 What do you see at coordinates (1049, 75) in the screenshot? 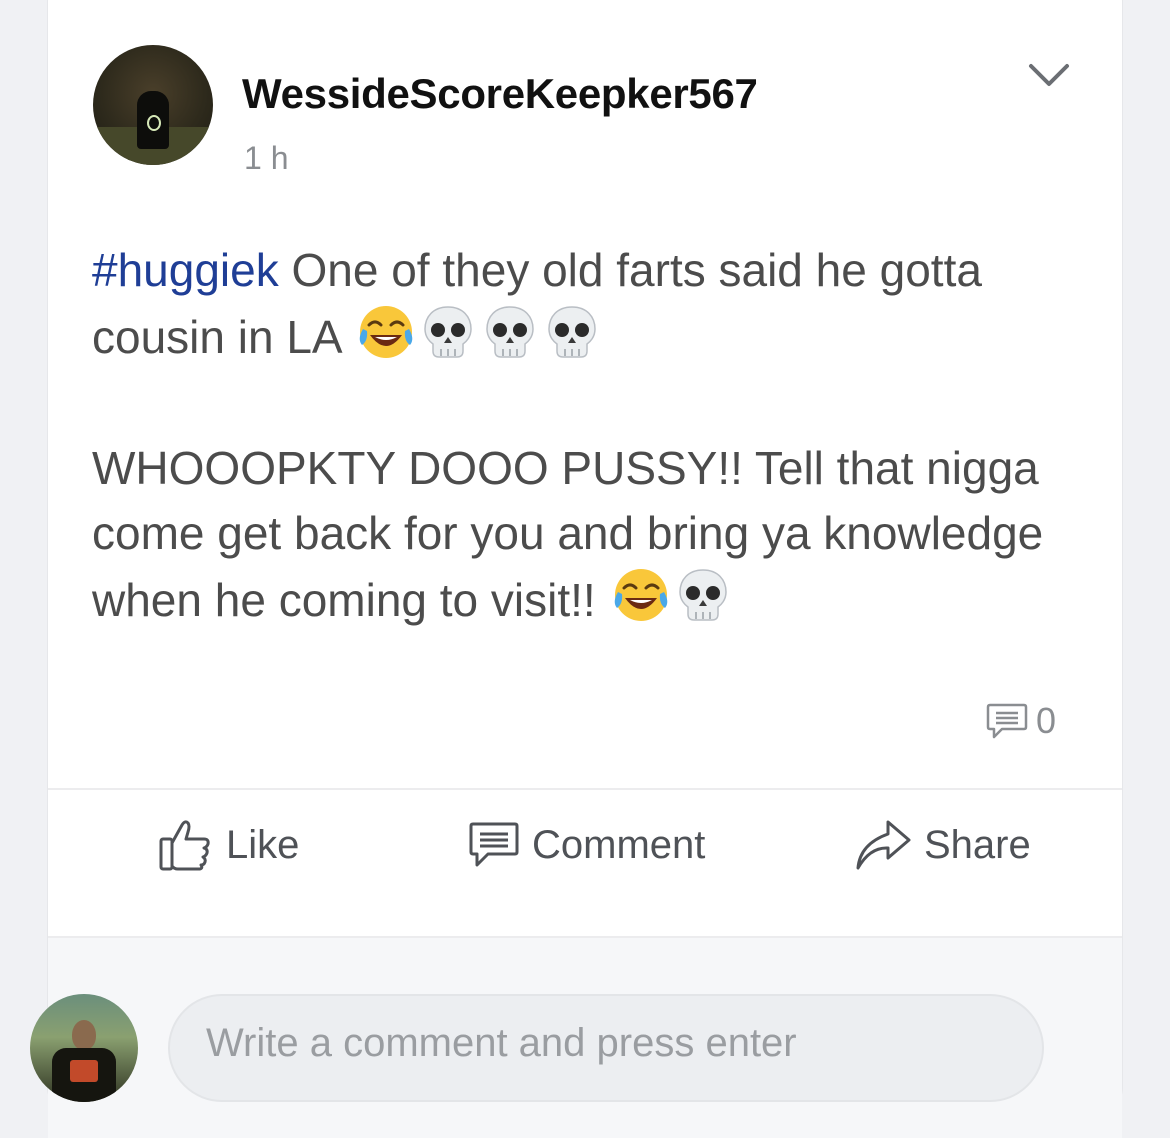
I see `chevron-down-icon` at bounding box center [1049, 75].